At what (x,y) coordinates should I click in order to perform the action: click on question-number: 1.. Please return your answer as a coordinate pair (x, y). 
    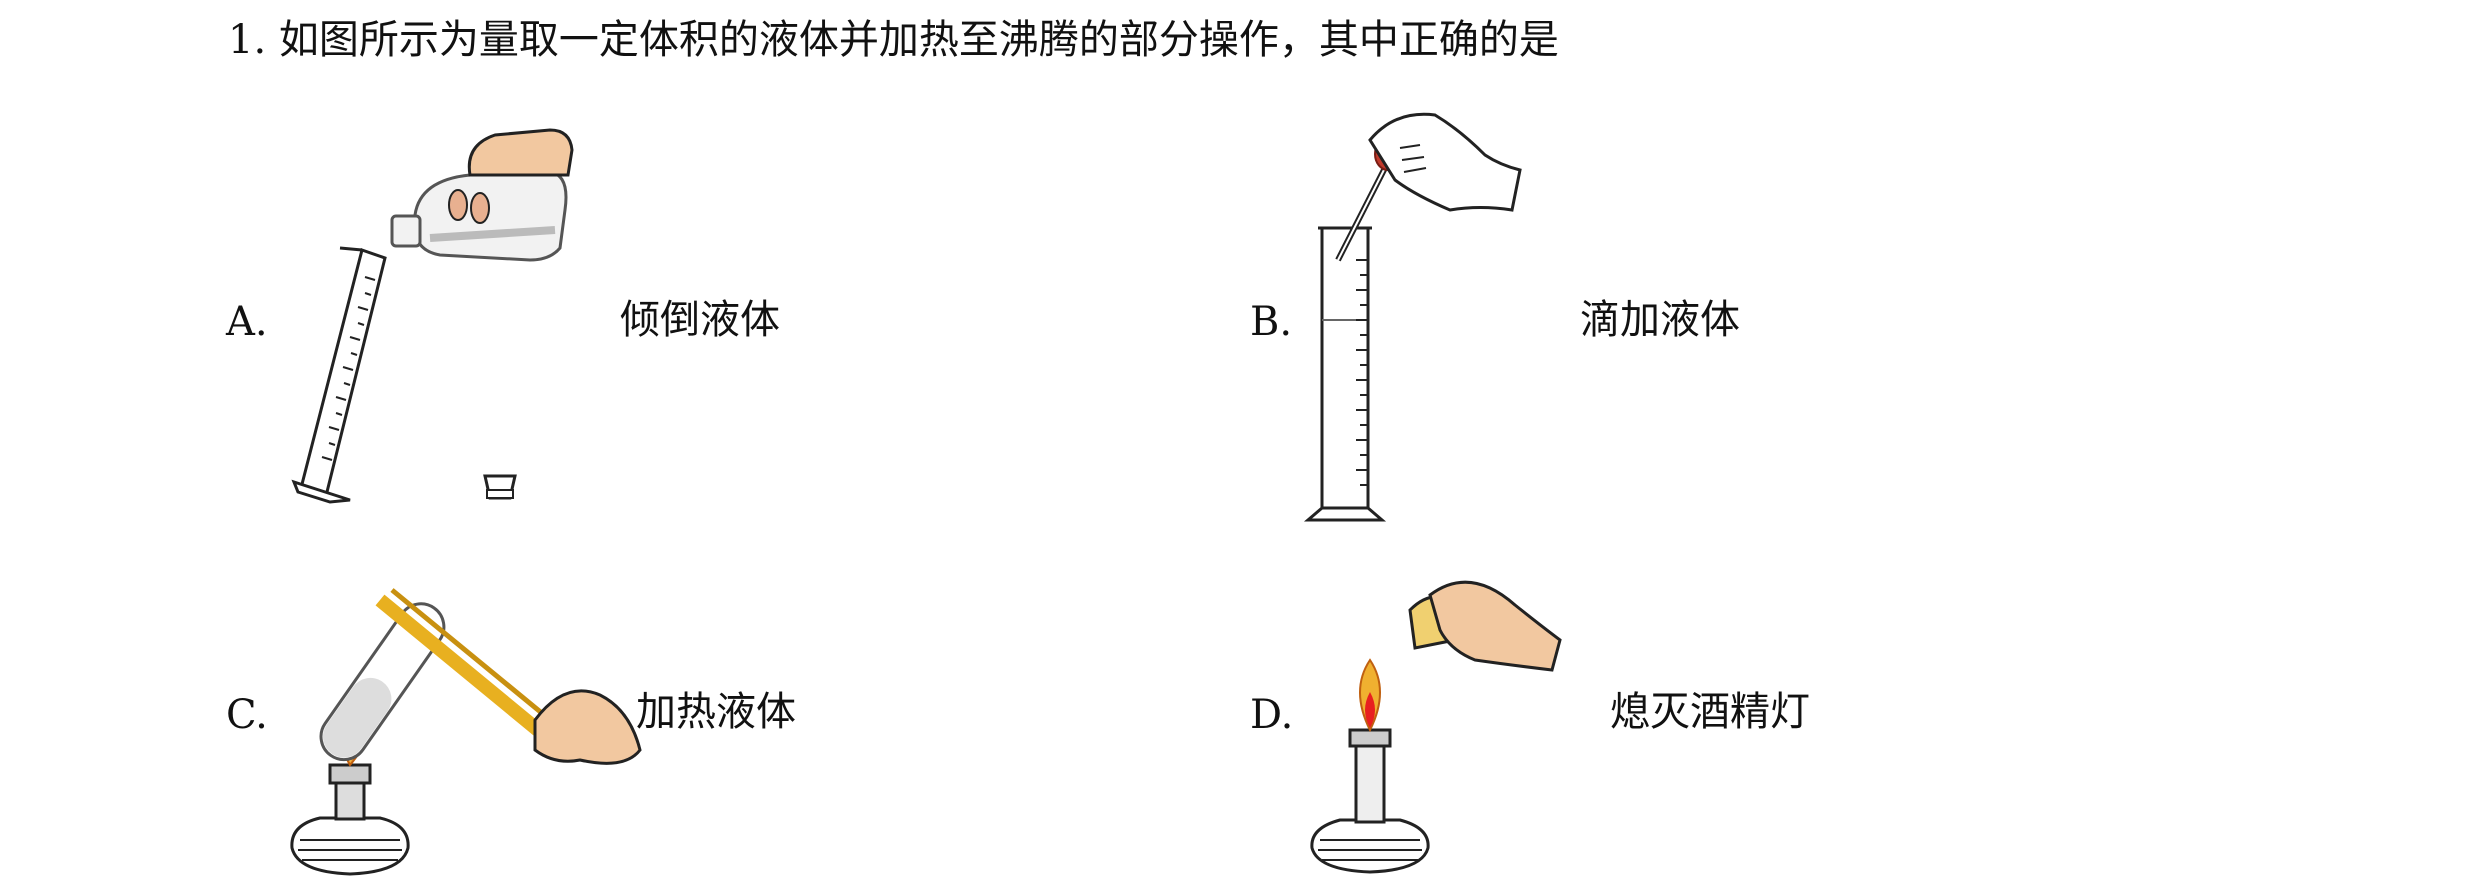
    Looking at the image, I should click on (247, 40).